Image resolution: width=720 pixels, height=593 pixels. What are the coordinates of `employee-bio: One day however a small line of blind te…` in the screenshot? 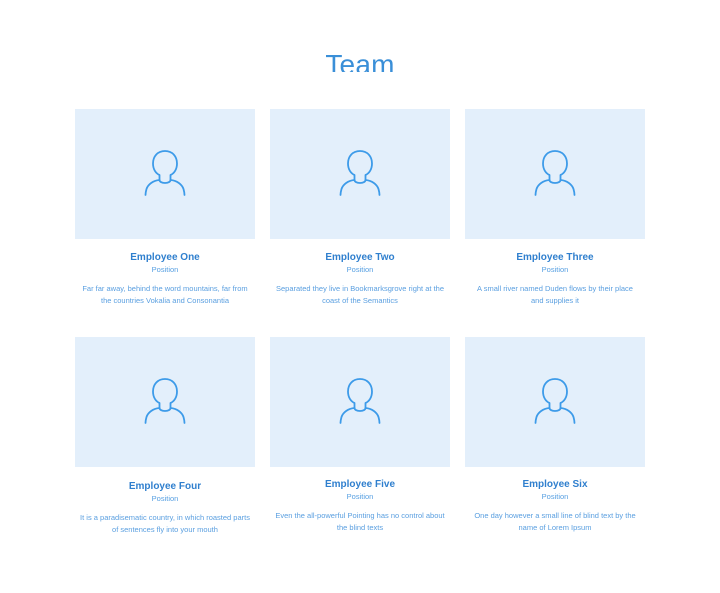 It's located at (555, 521).